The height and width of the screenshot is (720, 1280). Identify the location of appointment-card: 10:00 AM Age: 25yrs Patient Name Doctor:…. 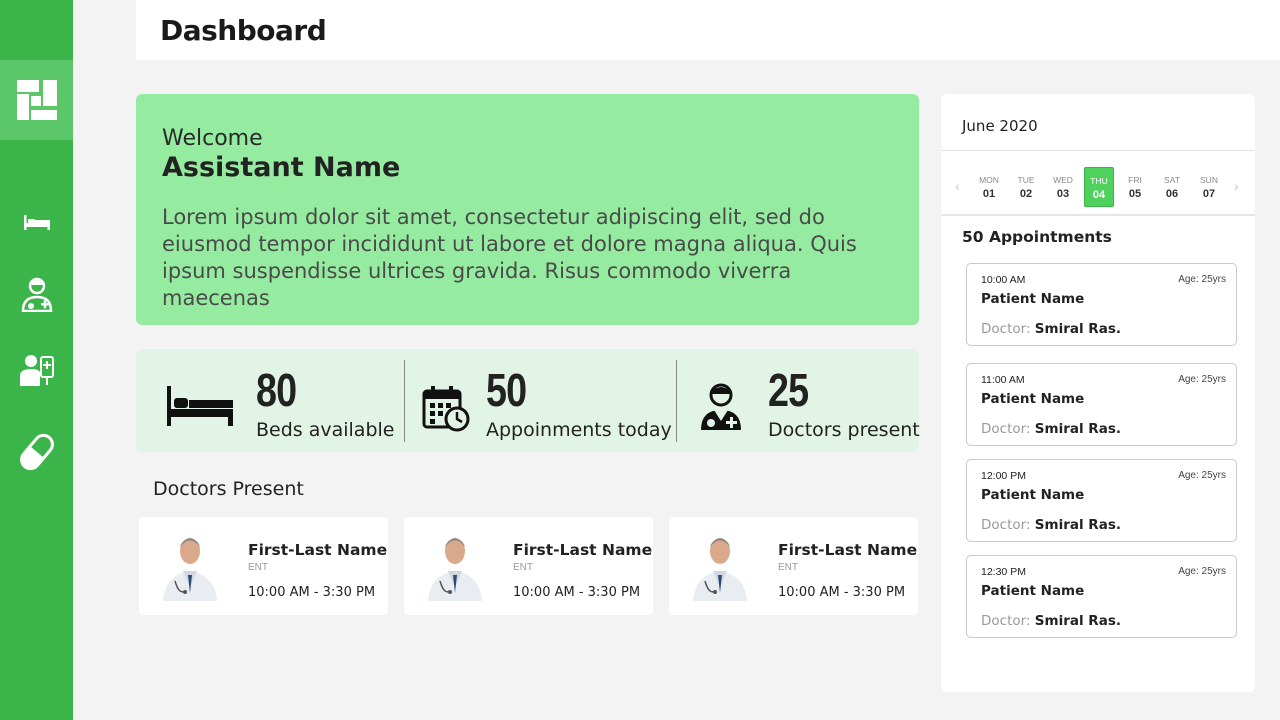
(1101, 304).